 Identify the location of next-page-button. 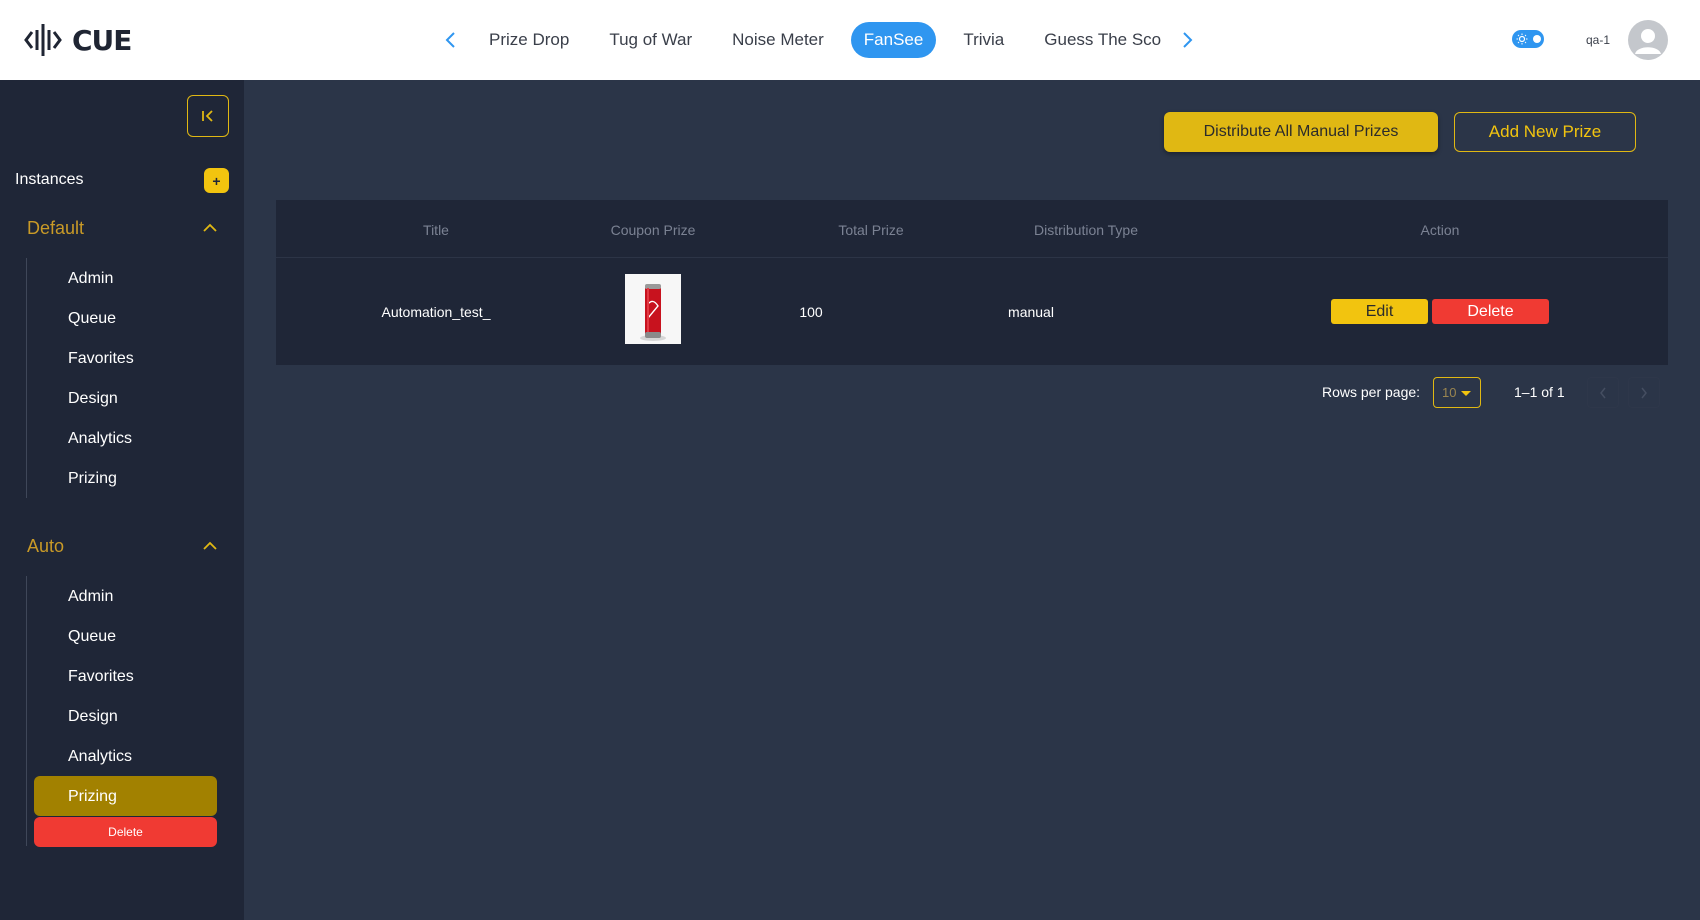
(1644, 392).